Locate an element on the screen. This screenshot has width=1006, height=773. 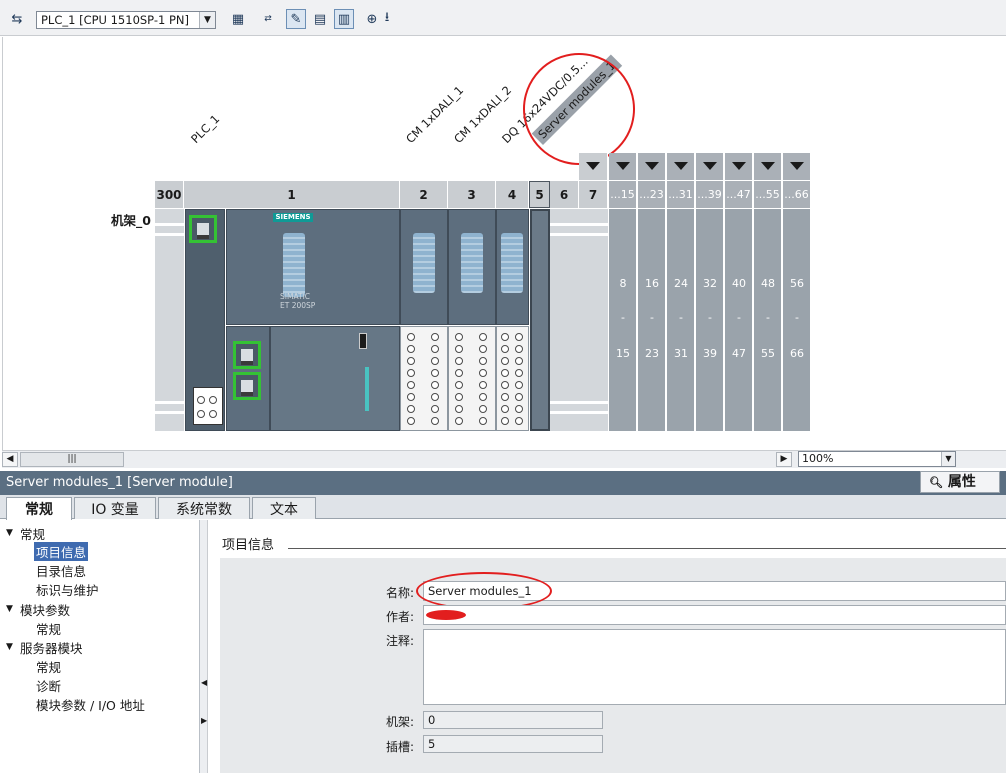
range-tab: ...55 is located at coordinates (768, 194).